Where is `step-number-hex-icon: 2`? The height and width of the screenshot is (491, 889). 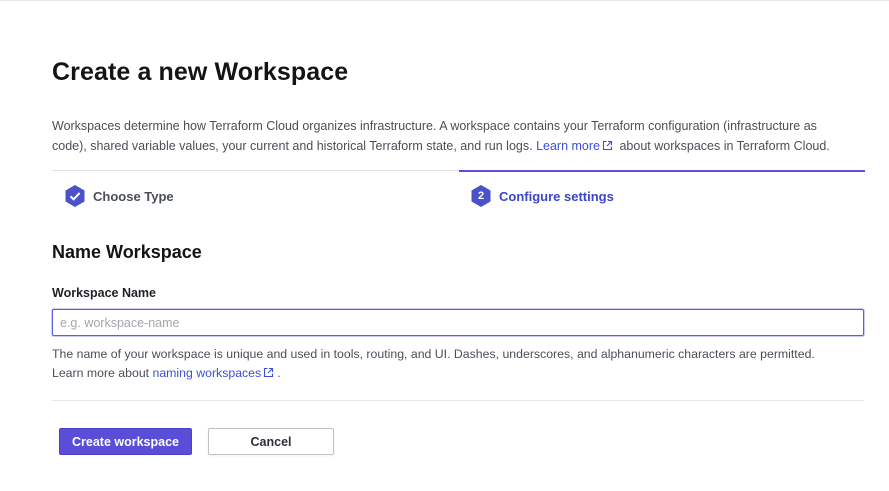 step-number-hex-icon: 2 is located at coordinates (481, 196).